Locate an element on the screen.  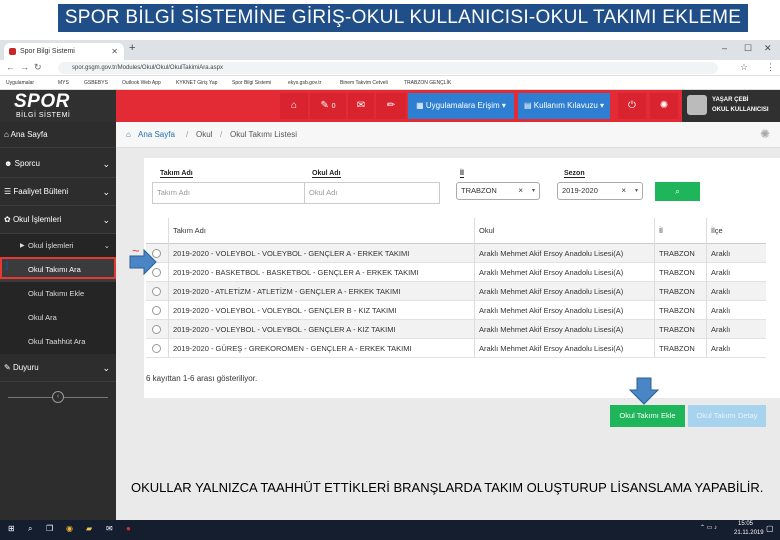
user-role: OKUL KULLANICISI is located at coordinates (740, 110).